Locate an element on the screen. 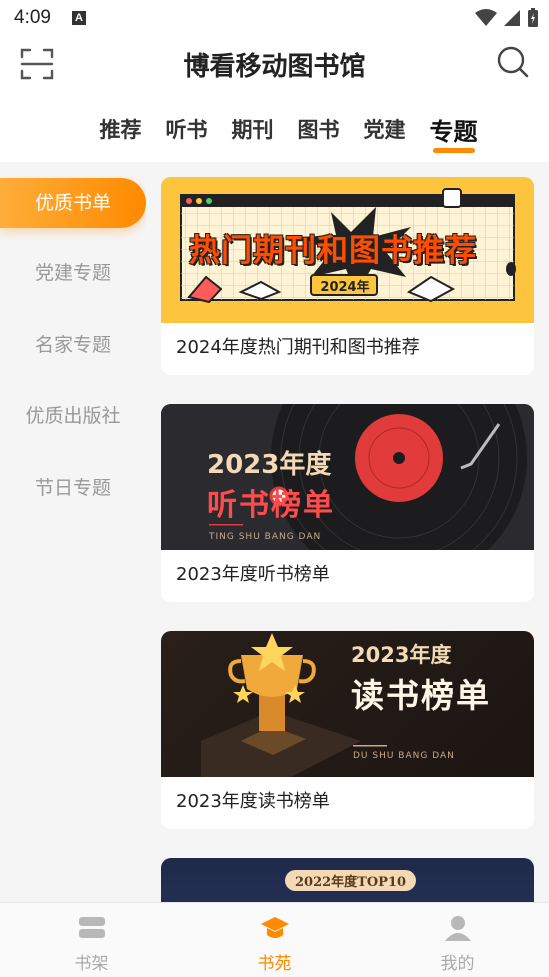 Image resolution: width=549 pixels, height=977 pixels. nav-mine: 我的 is located at coordinates (457, 940).